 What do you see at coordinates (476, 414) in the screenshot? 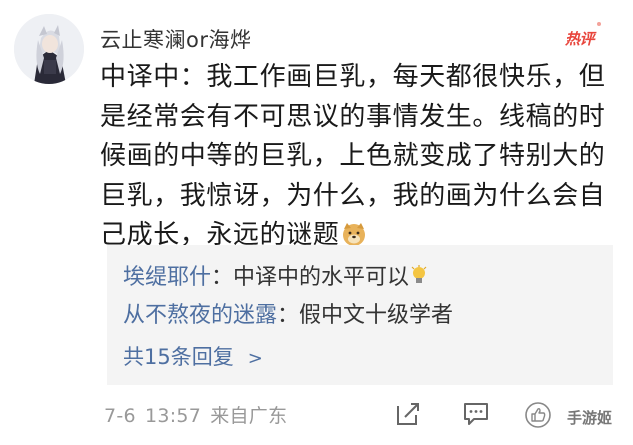
I see `comment-icon` at bounding box center [476, 414].